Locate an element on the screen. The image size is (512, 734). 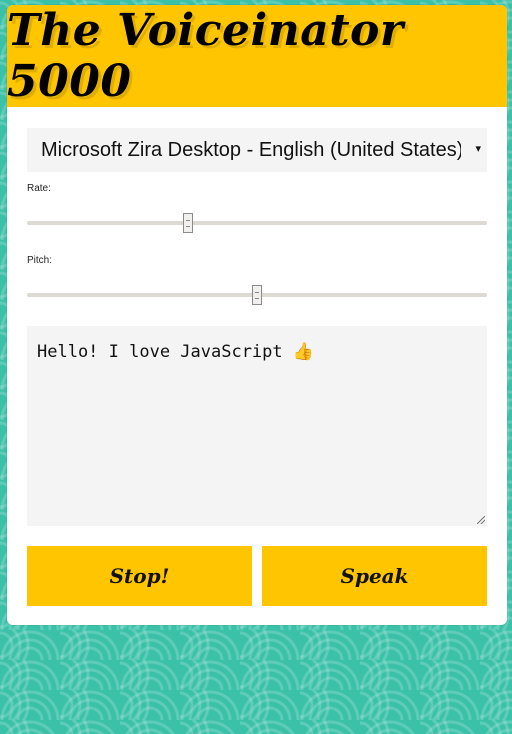
message-text: Hello! I love JavaScript is located at coordinates (165, 352).